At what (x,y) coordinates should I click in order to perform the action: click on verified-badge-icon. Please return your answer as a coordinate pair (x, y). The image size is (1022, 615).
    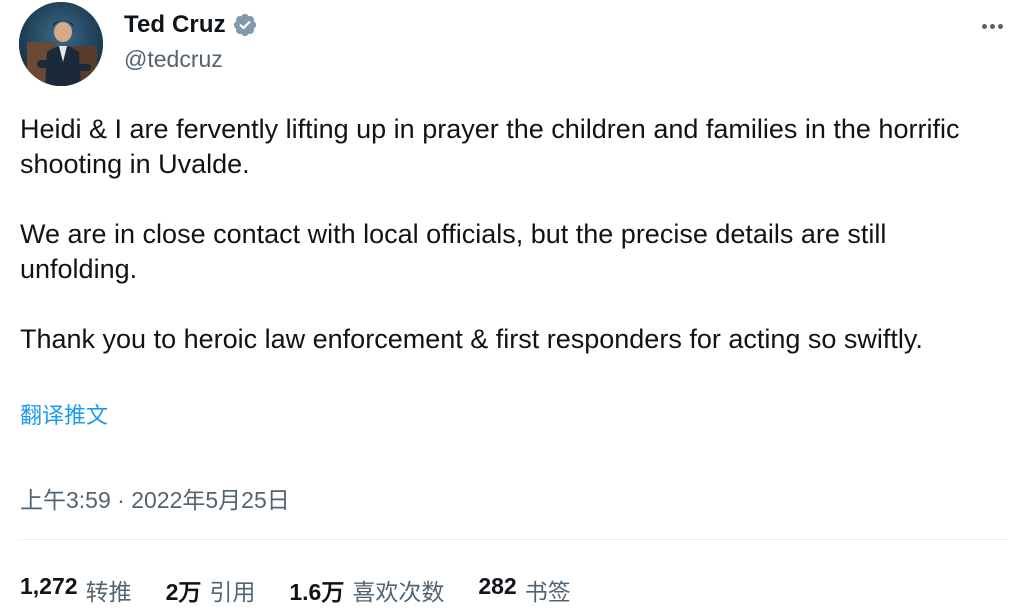
    Looking at the image, I should click on (245, 25).